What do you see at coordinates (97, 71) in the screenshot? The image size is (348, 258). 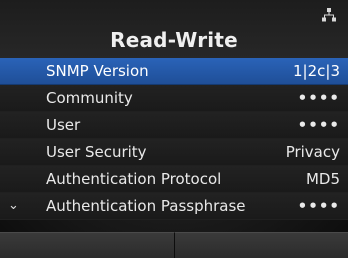 I see `menu-item-label: SNMP Version` at bounding box center [97, 71].